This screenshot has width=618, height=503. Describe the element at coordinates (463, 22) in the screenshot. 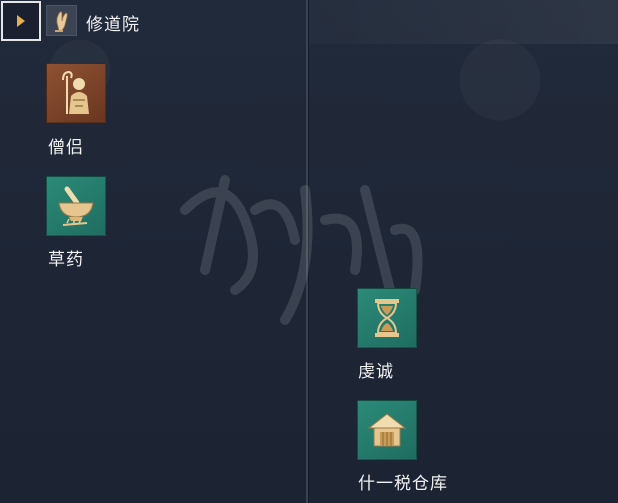

I see `header-strip` at that location.